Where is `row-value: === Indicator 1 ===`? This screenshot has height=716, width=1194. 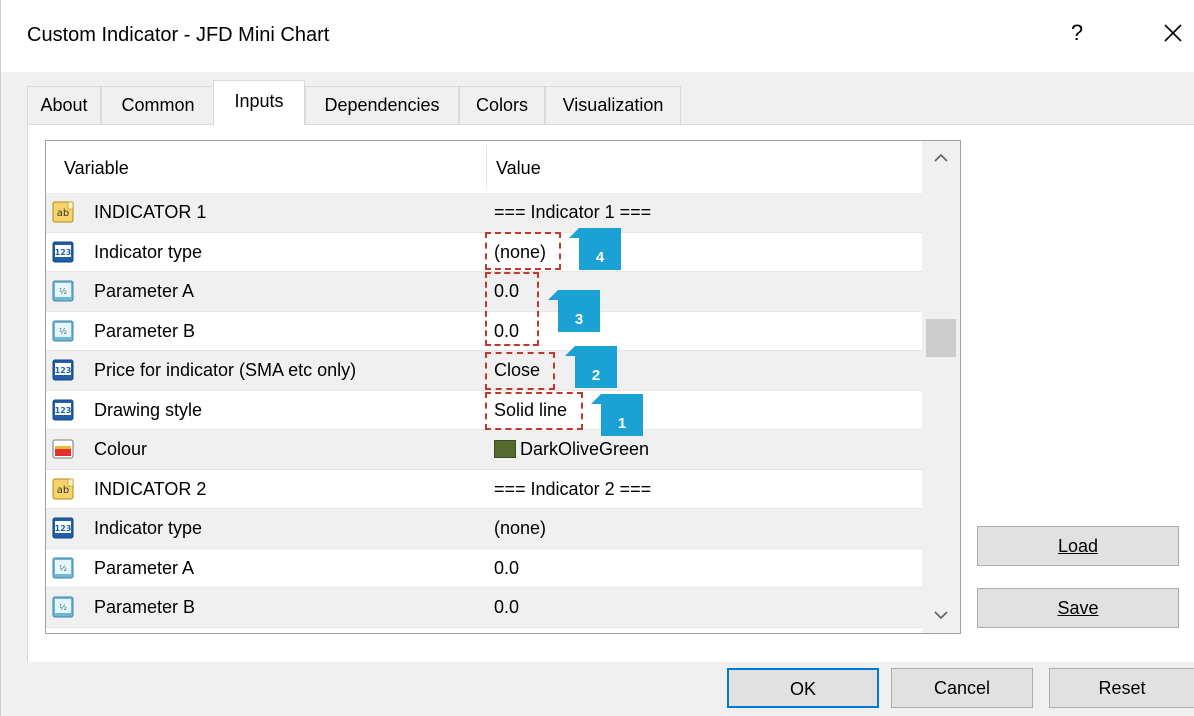 row-value: === Indicator 1 === is located at coordinates (572, 212).